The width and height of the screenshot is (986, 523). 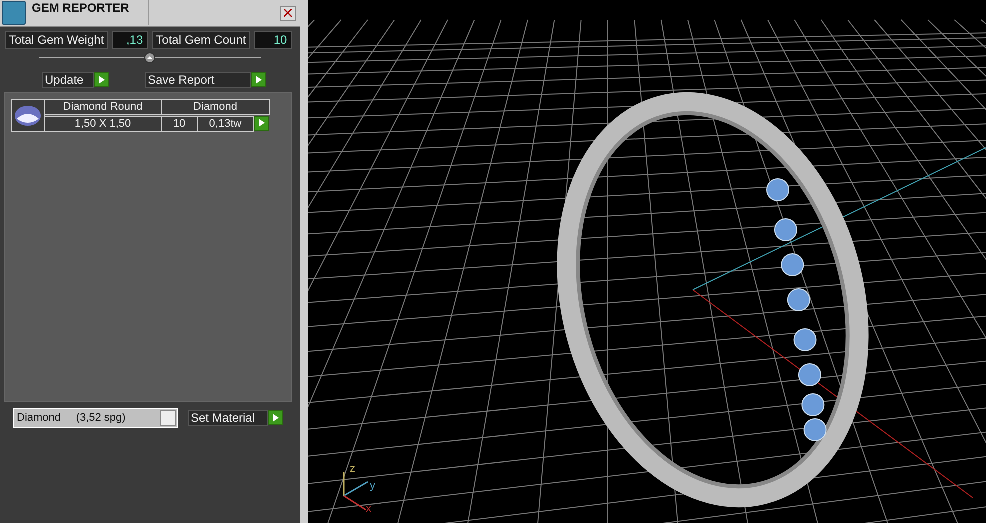 What do you see at coordinates (226, 124) in the screenshot?
I see `gem-weight: 0,13tw` at bounding box center [226, 124].